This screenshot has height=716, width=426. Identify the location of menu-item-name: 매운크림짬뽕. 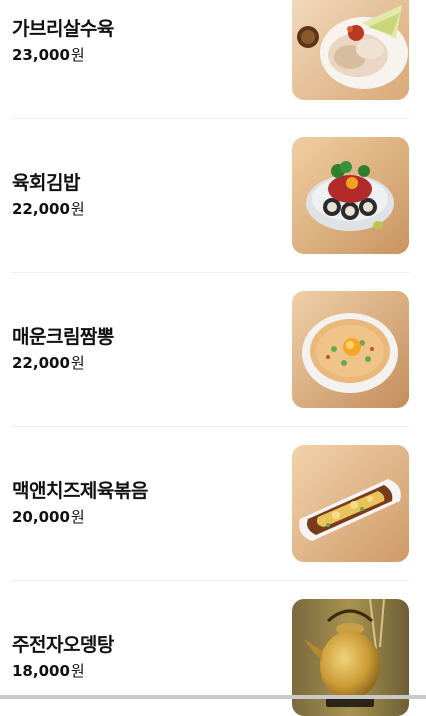
(63, 337).